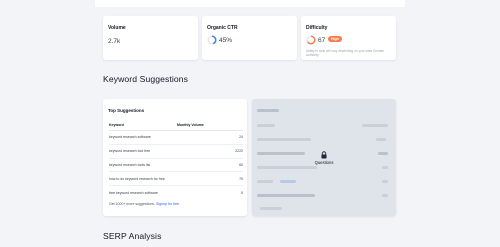  I want to click on blurred-title, so click(268, 110).